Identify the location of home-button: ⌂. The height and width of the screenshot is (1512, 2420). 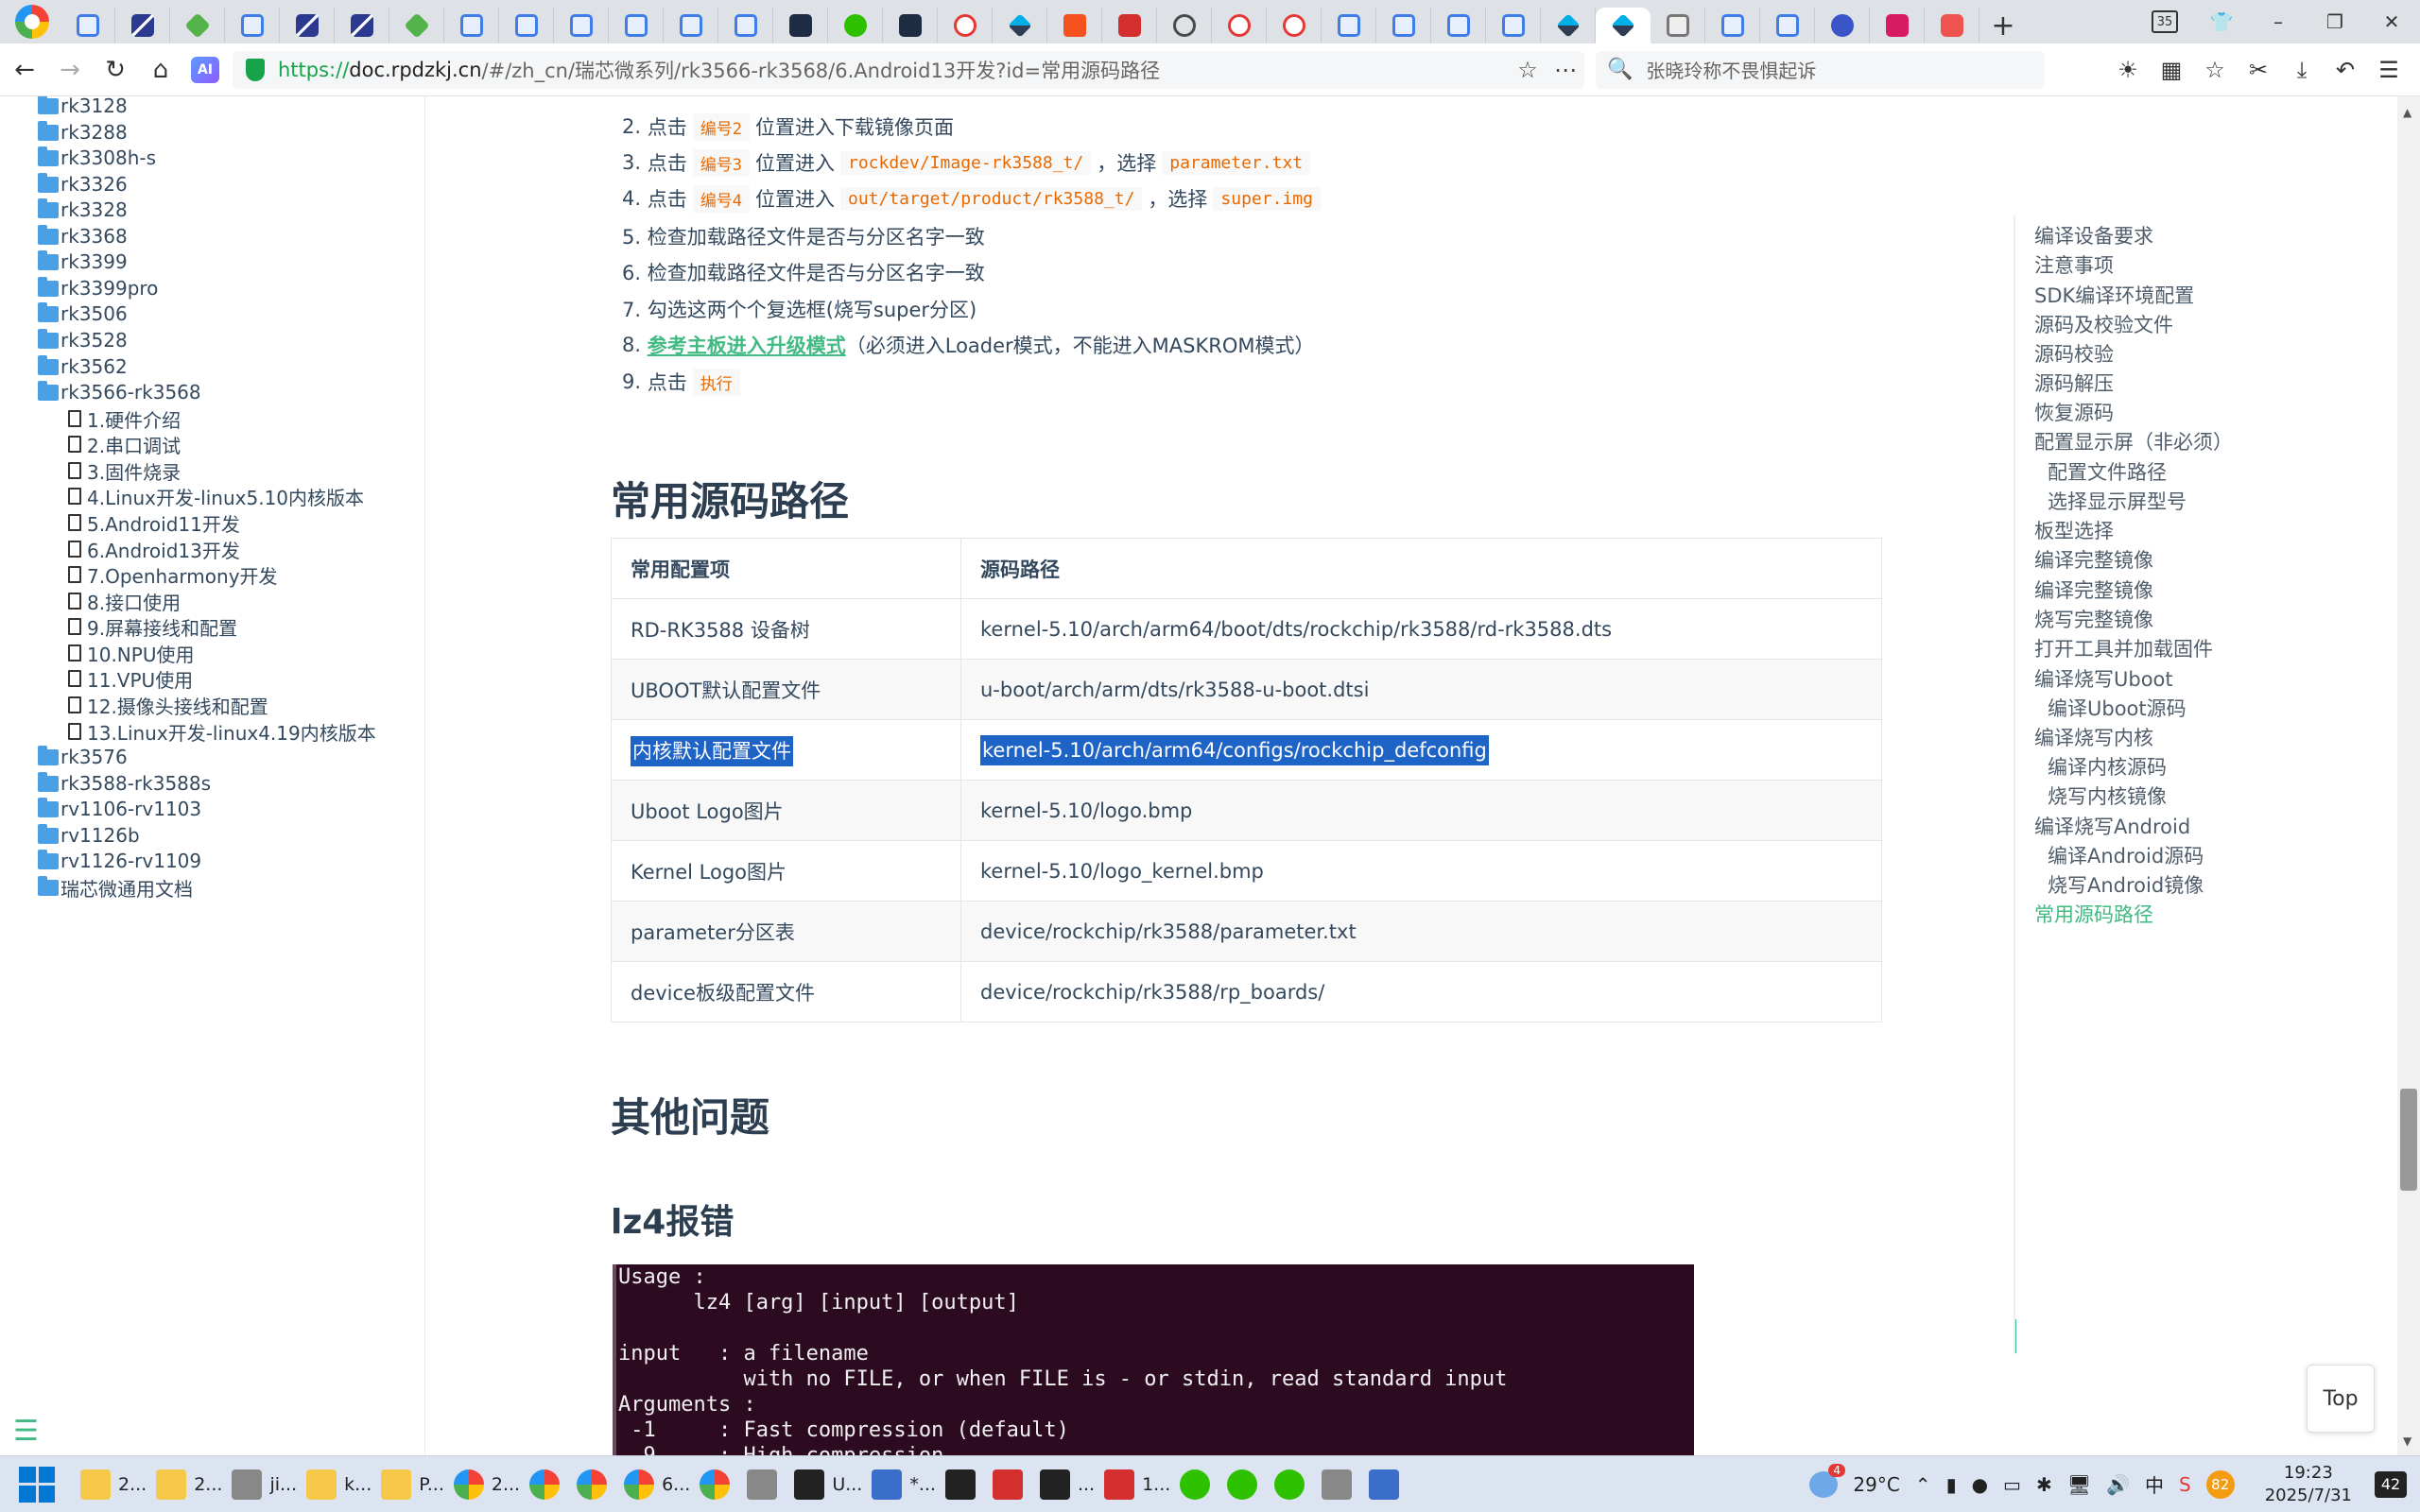
(161, 70).